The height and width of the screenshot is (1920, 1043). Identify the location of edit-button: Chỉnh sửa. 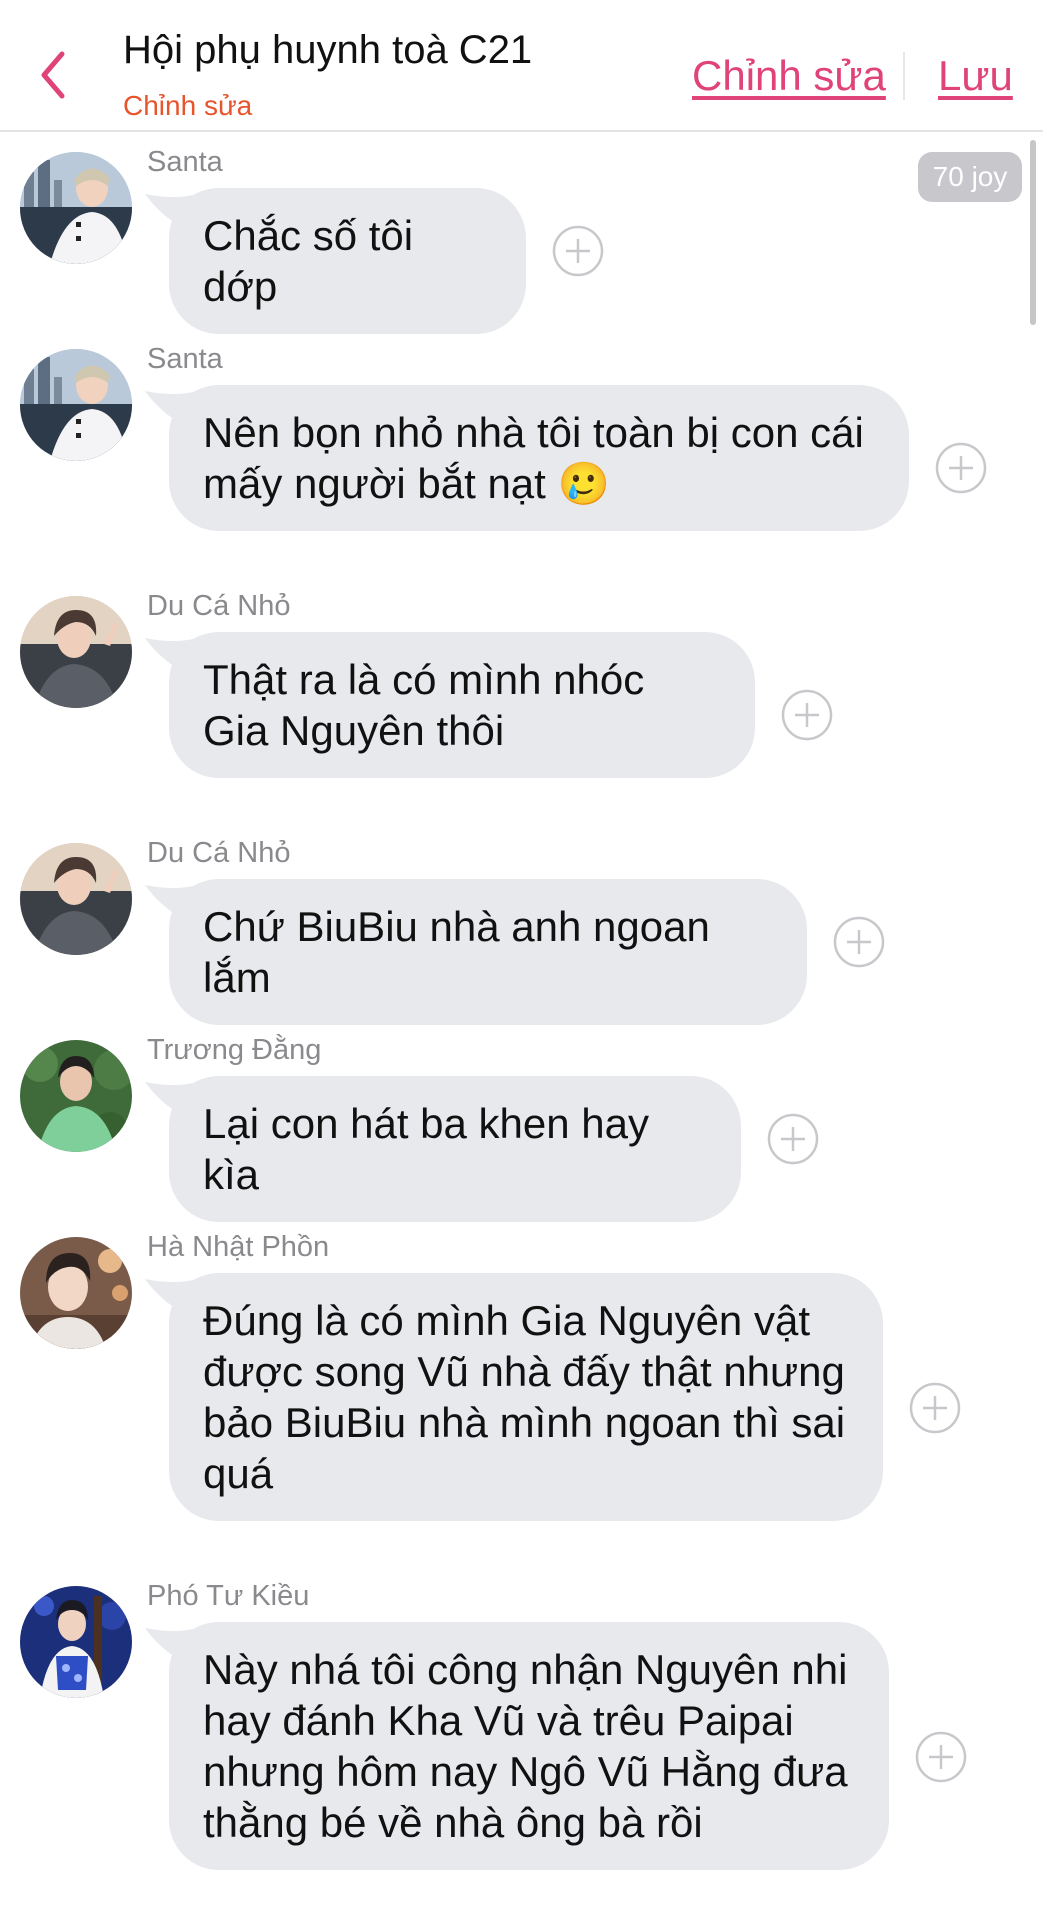
(789, 76).